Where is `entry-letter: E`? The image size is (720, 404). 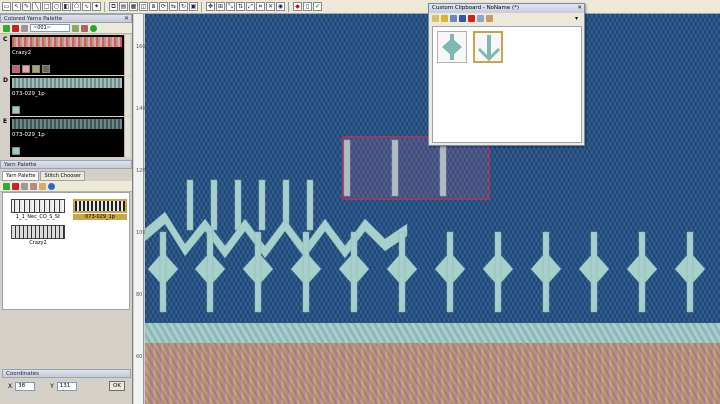 entry-letter: E is located at coordinates (5, 121).